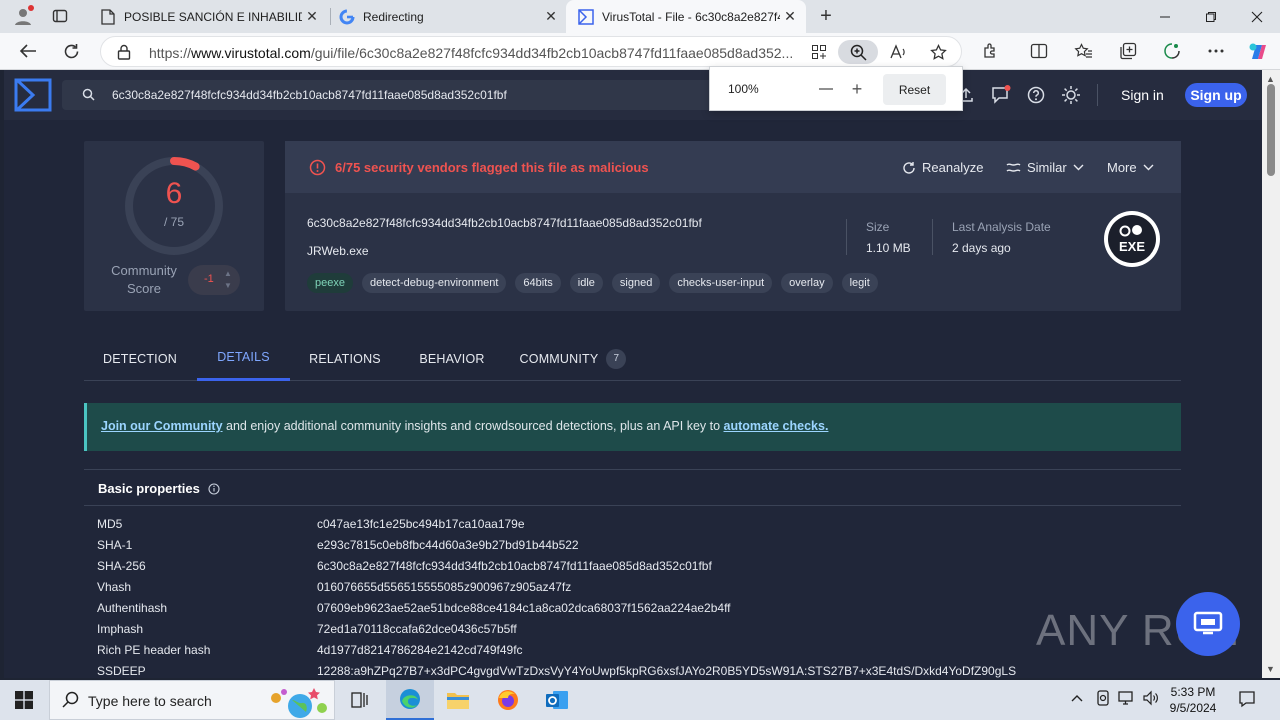 The height and width of the screenshot is (720, 1280). What do you see at coordinates (1071, 95) in the screenshot?
I see `theme-sun-icon` at bounding box center [1071, 95].